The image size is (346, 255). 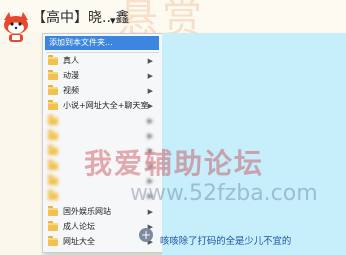 What do you see at coordinates (71, 75) in the screenshot?
I see `menu-folder-label: 动漫` at bounding box center [71, 75].